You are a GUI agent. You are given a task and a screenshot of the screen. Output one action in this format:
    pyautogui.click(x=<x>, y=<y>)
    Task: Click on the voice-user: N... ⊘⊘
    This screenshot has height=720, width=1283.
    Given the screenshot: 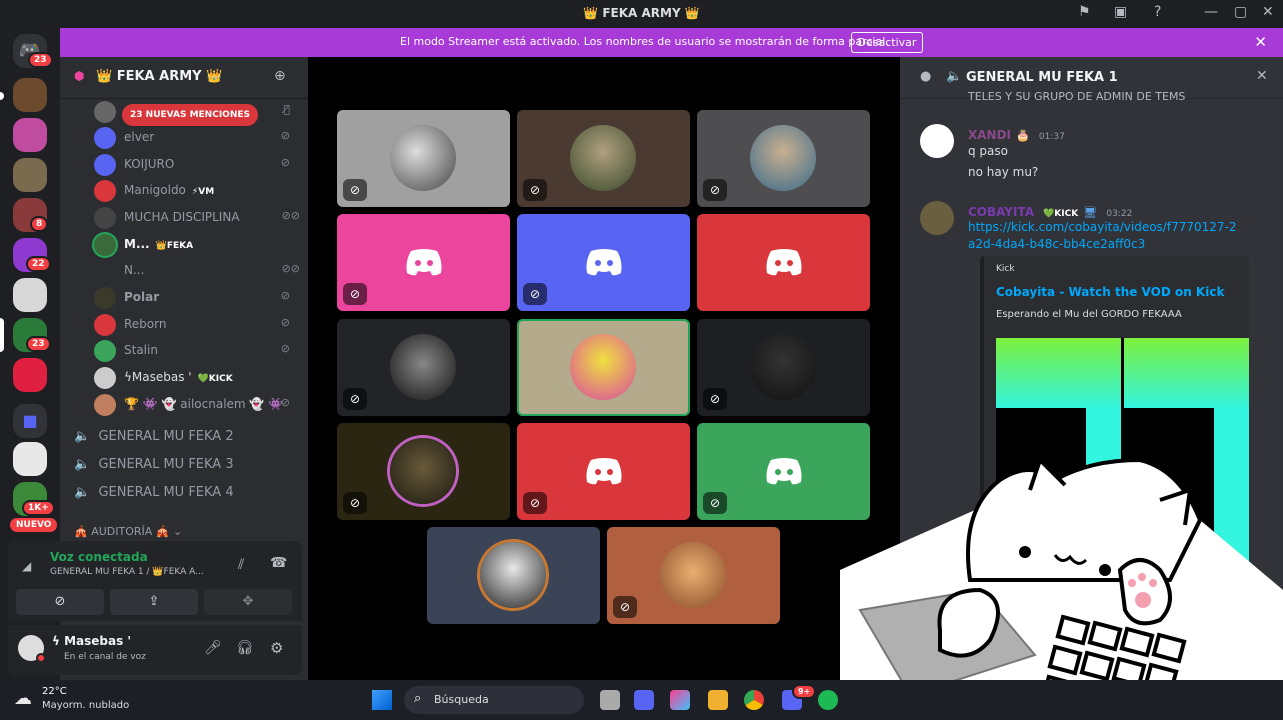 What is the action you would take?
    pyautogui.click(x=199, y=271)
    